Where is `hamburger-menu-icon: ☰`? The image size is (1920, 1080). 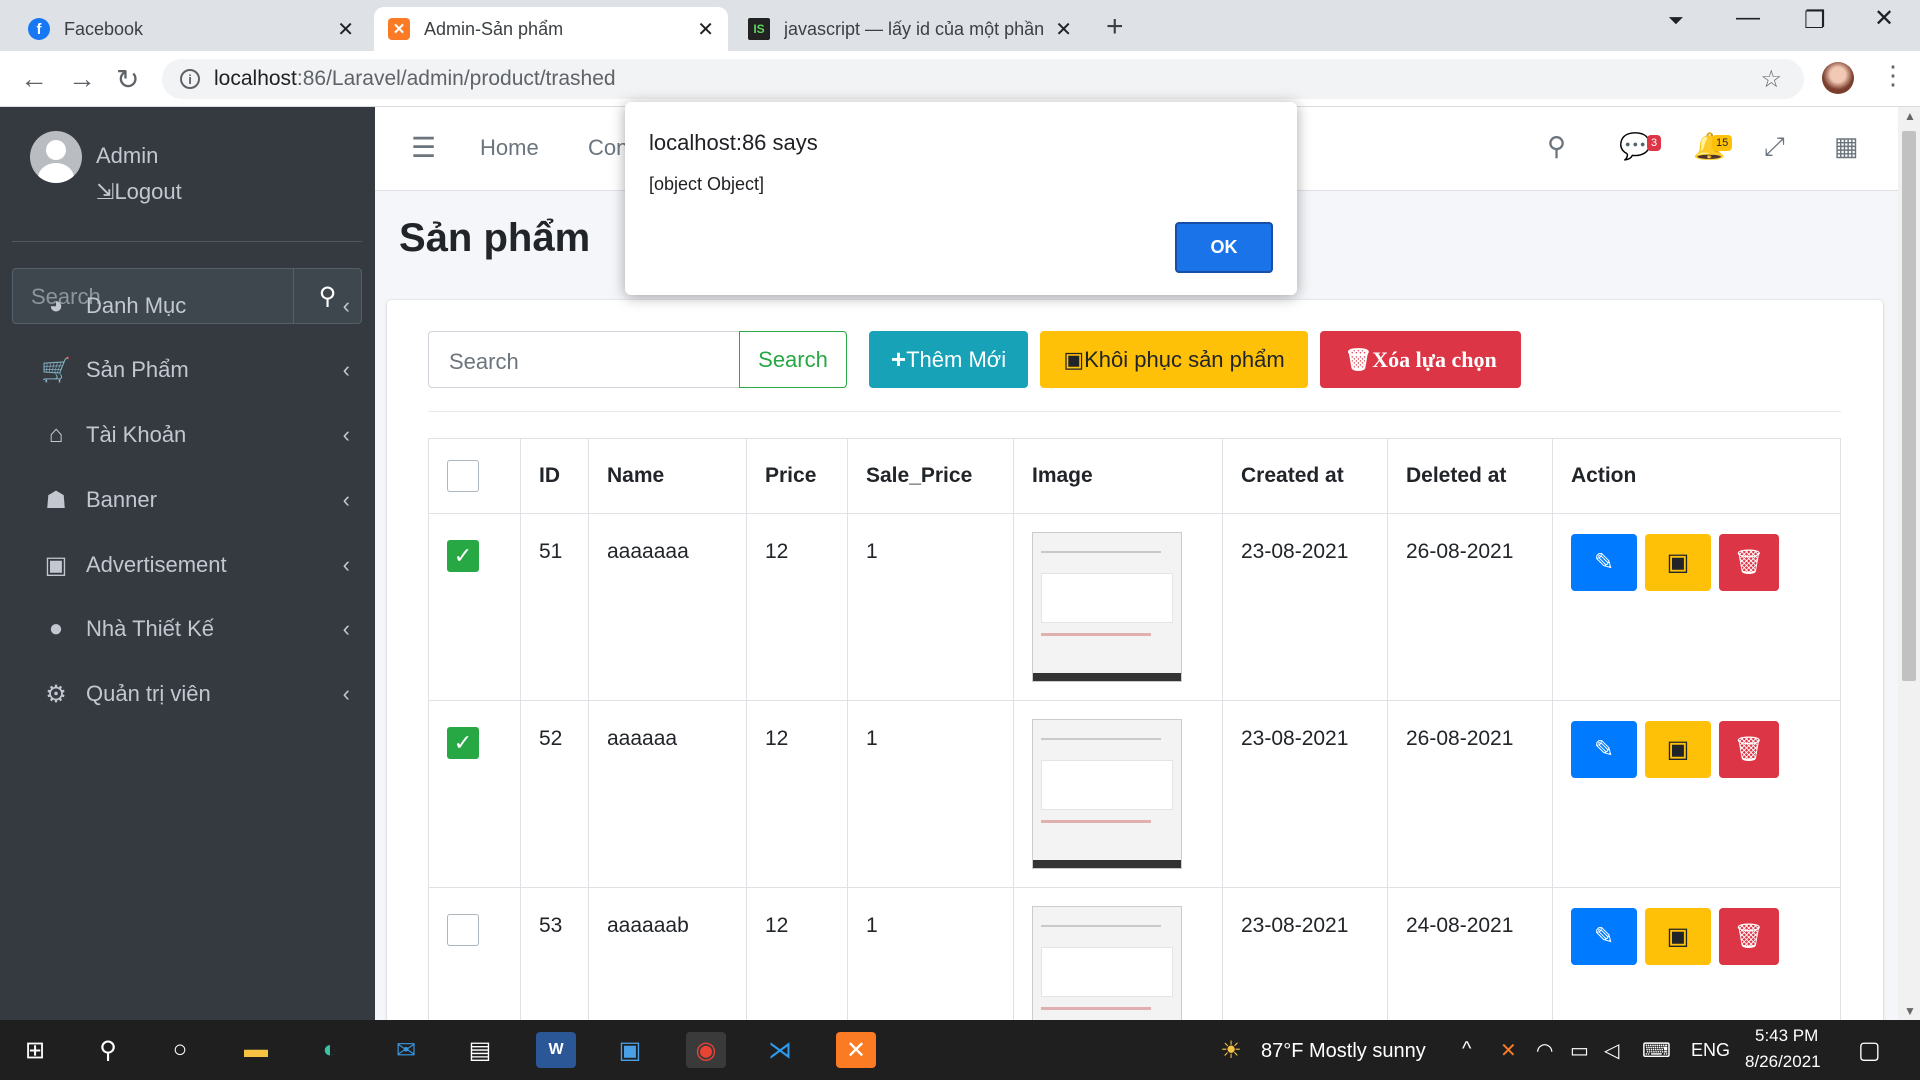
hamburger-menu-icon: ☰ is located at coordinates (423, 147).